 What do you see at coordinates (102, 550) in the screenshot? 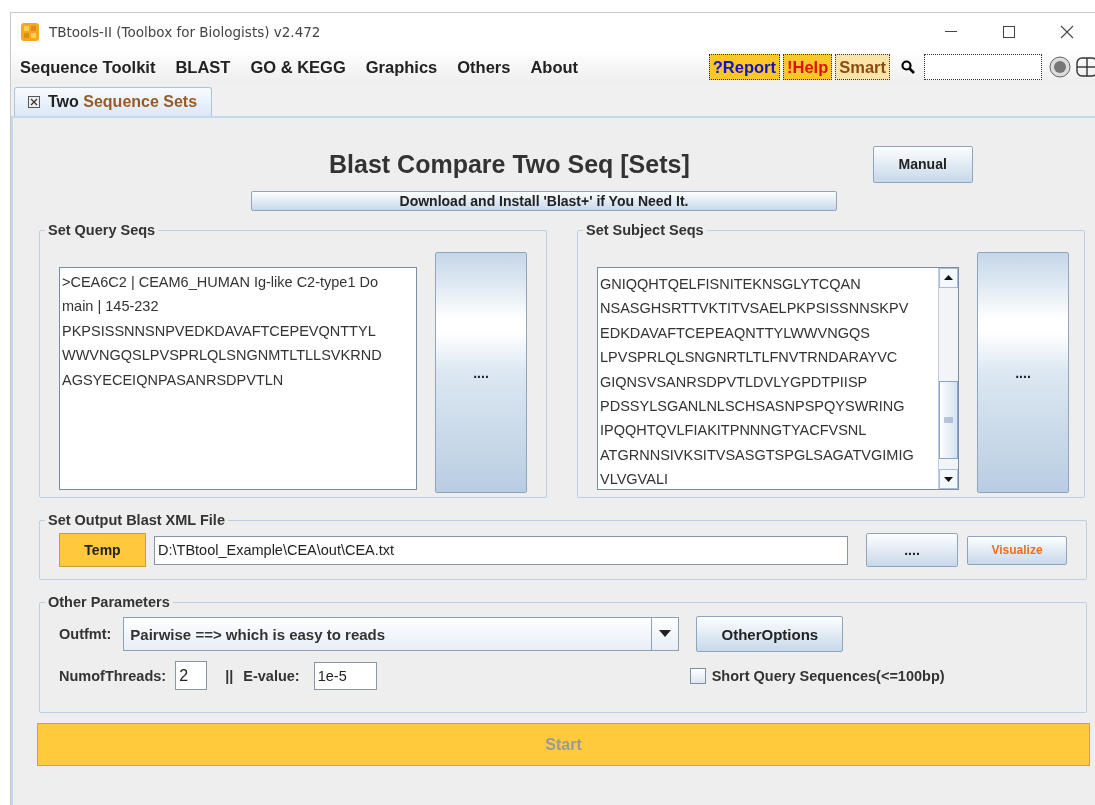
I see `temp-button: Temp` at bounding box center [102, 550].